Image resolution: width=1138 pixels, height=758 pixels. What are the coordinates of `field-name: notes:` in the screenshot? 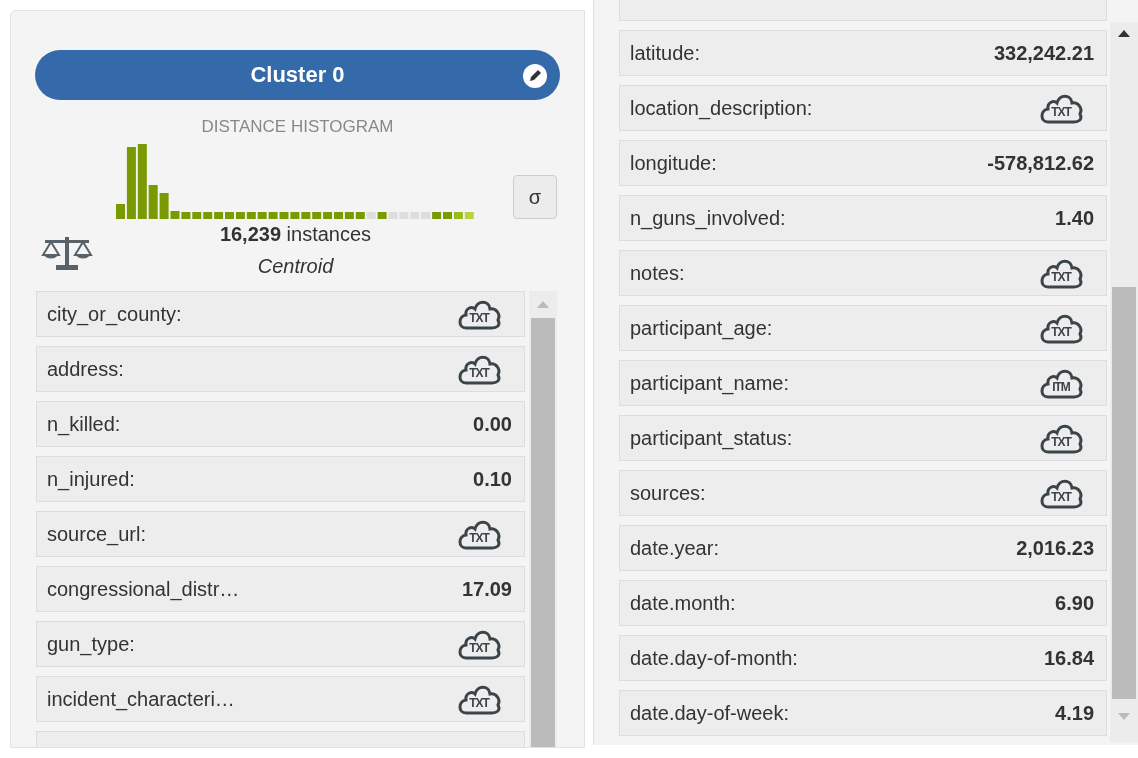 It's located at (657, 273).